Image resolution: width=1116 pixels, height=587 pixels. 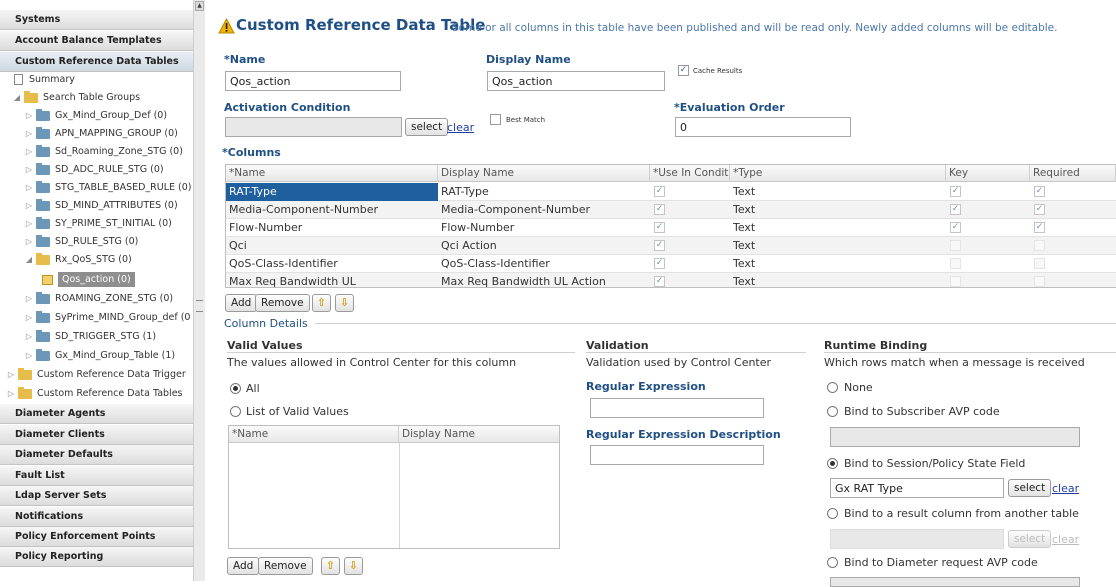 What do you see at coordinates (1030, 488) in the screenshot?
I see `session-state-select-button: select` at bounding box center [1030, 488].